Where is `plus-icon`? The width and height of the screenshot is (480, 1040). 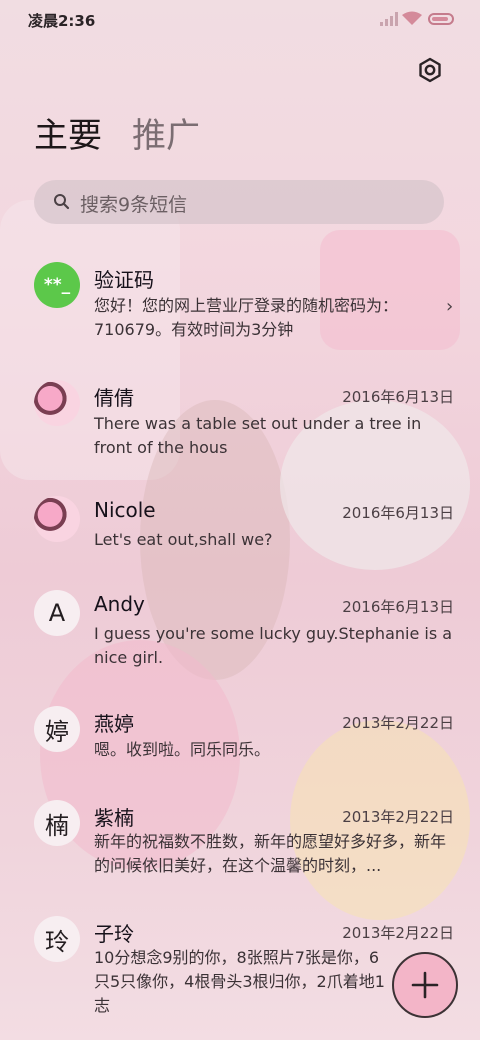 plus-icon is located at coordinates (425, 985).